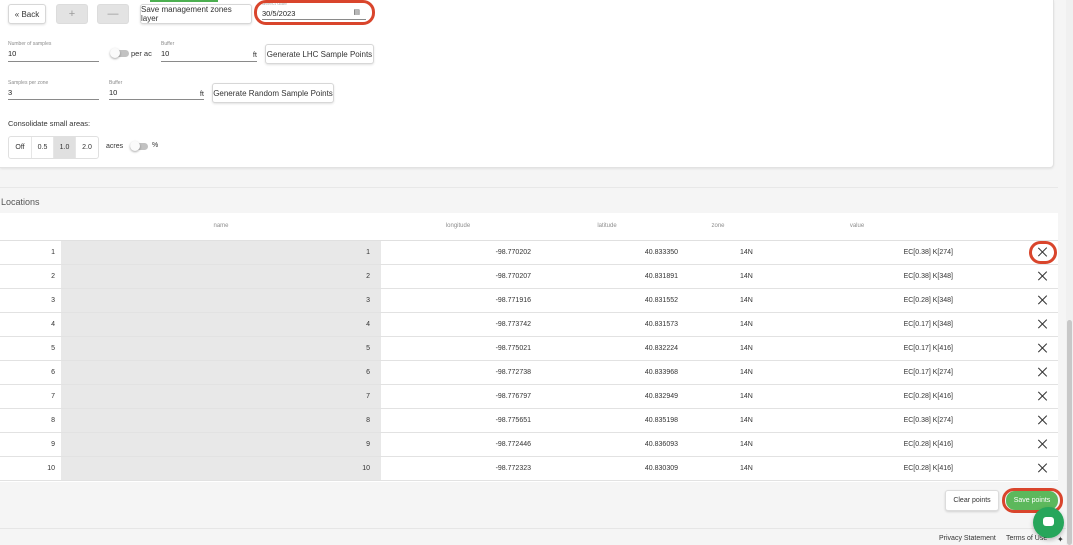  Describe the element at coordinates (53, 444) in the screenshot. I see `row-index: 9` at that location.